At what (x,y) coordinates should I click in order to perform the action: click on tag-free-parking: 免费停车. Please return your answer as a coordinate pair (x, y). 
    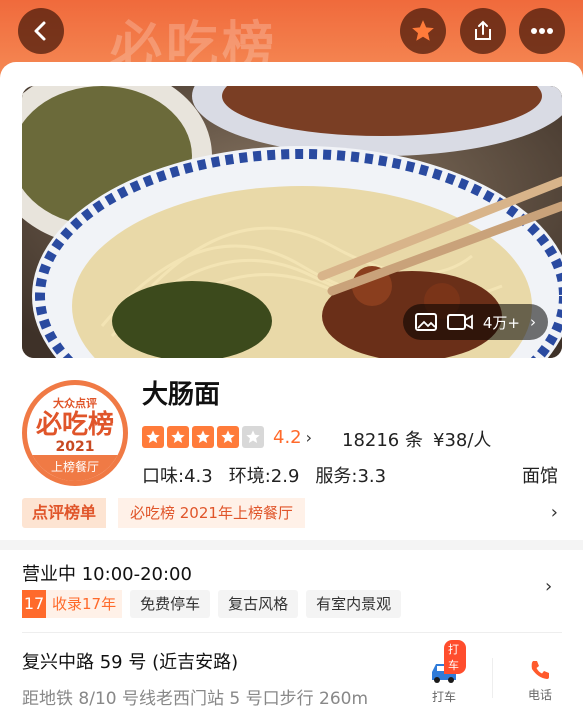
    Looking at the image, I should click on (170, 604).